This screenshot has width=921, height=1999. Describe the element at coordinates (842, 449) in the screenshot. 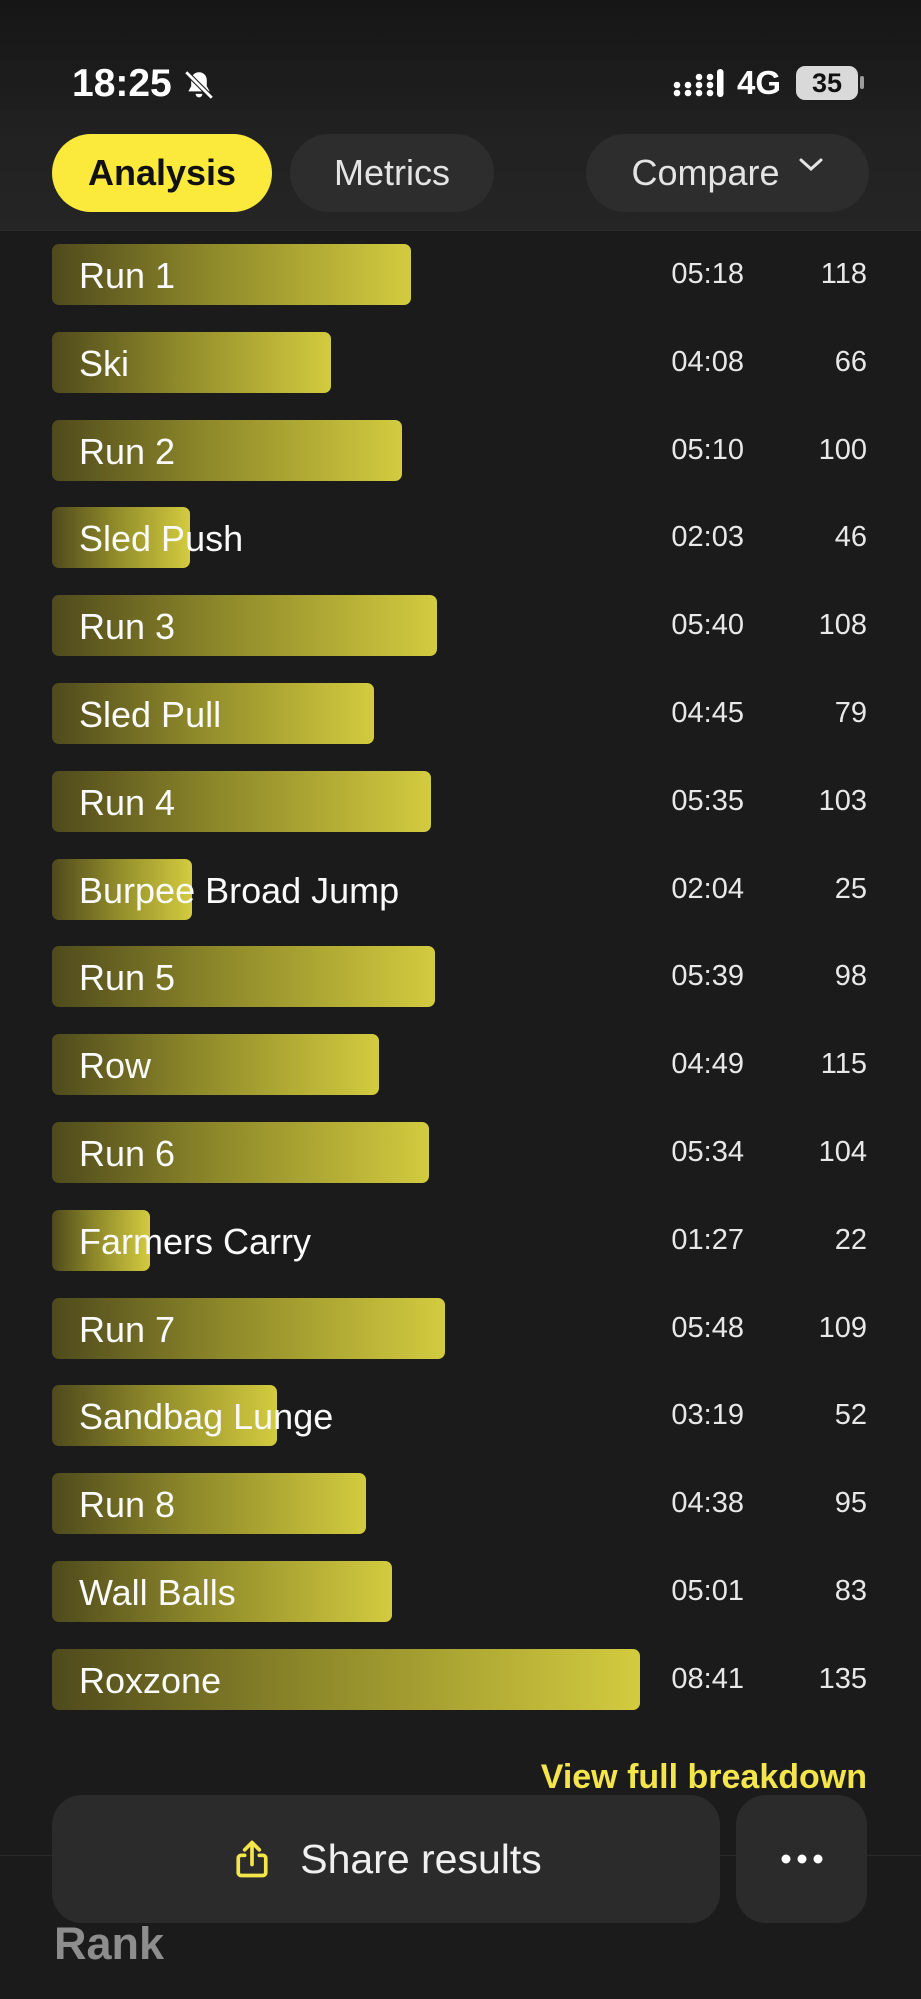

I see `station-score: 100` at that location.